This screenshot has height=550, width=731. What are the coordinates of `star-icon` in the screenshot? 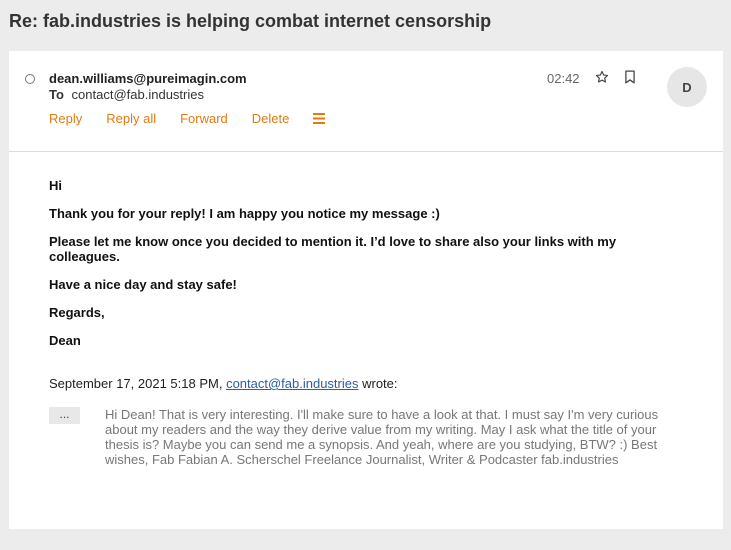 It's located at (602, 77).